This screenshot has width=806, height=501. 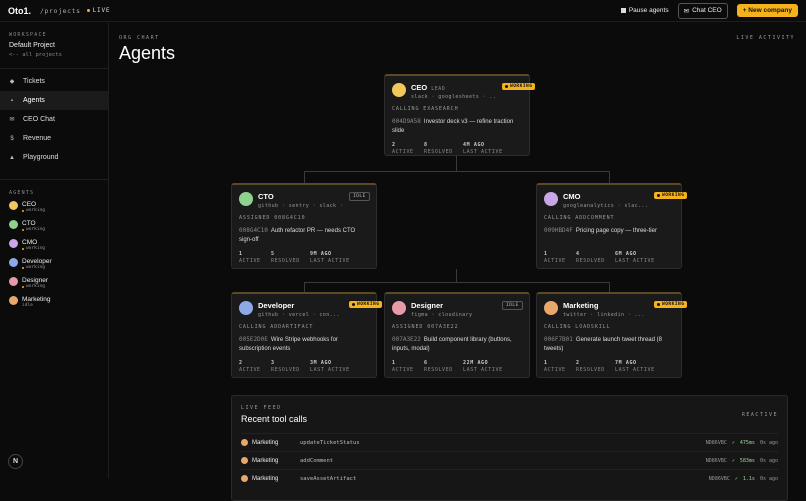 I want to click on stat-resolved: 4 RESOLVED, so click(x=595, y=258).